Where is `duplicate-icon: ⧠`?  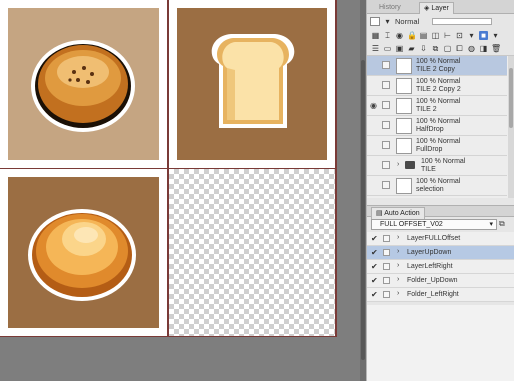
duplicate-icon: ⧠ is located at coordinates (459, 48).